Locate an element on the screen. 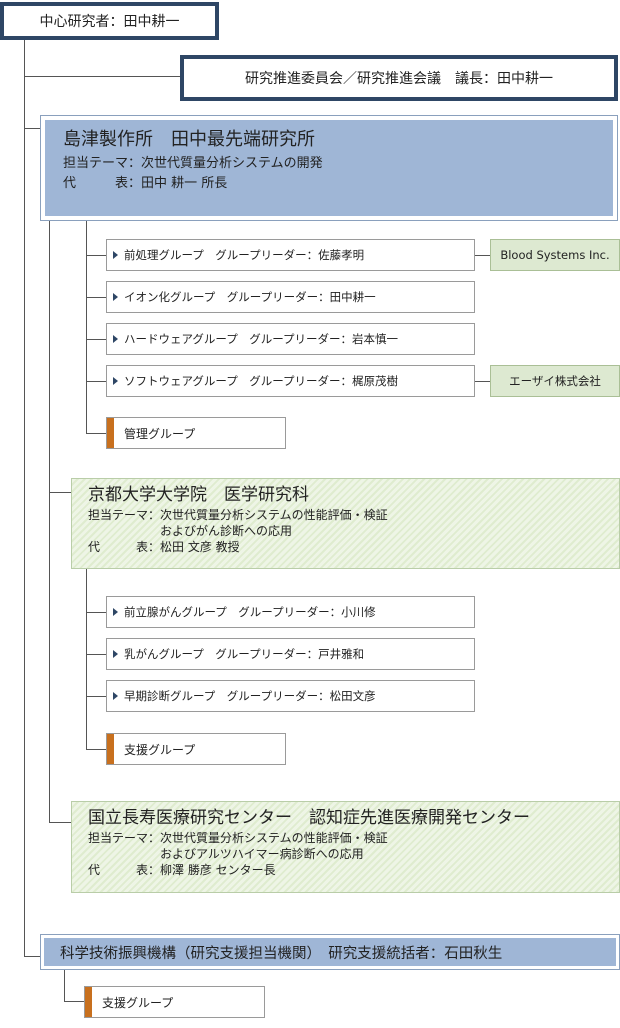  kyoto-rep: 松田 文彦 教授 is located at coordinates (200, 547).